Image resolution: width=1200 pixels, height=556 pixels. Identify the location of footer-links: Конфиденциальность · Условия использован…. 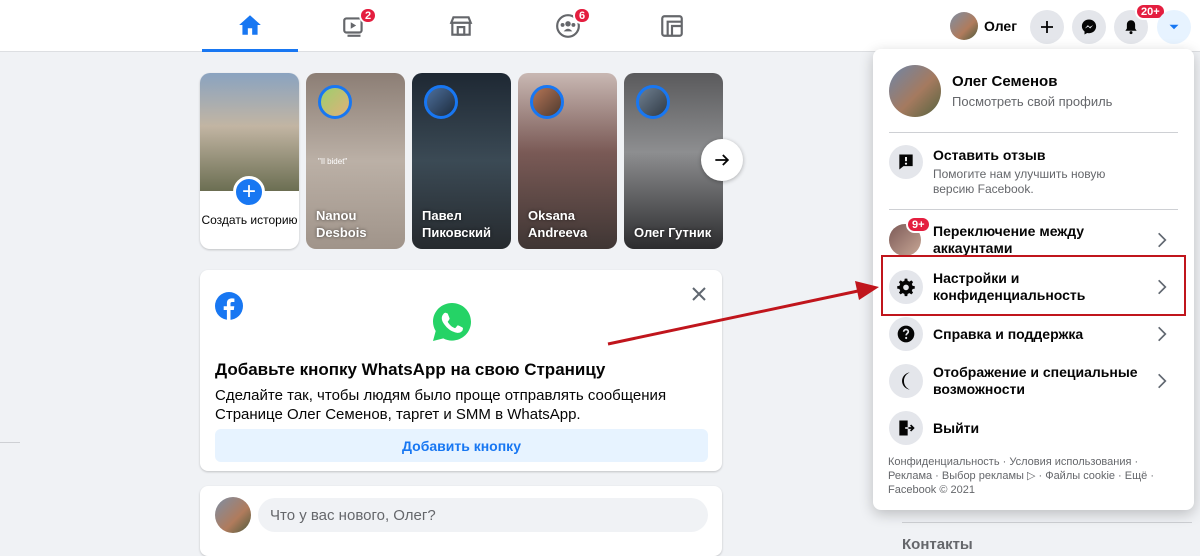
(1033, 476).